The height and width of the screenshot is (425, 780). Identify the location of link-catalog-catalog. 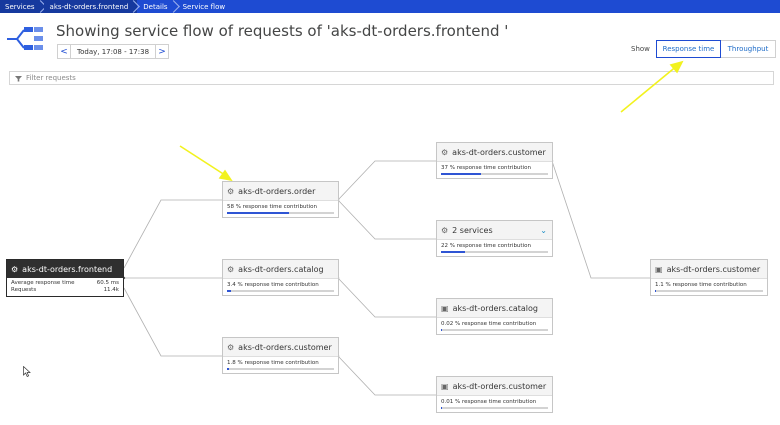
(386, 297).